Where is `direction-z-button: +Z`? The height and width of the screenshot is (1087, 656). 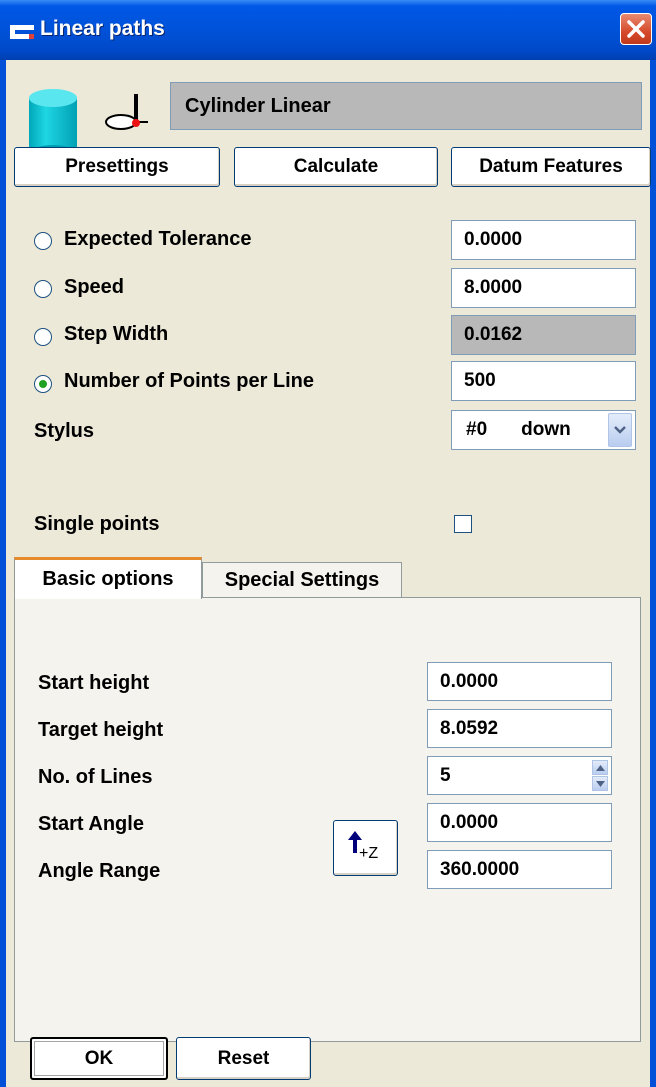
direction-z-button: +Z is located at coordinates (365, 848).